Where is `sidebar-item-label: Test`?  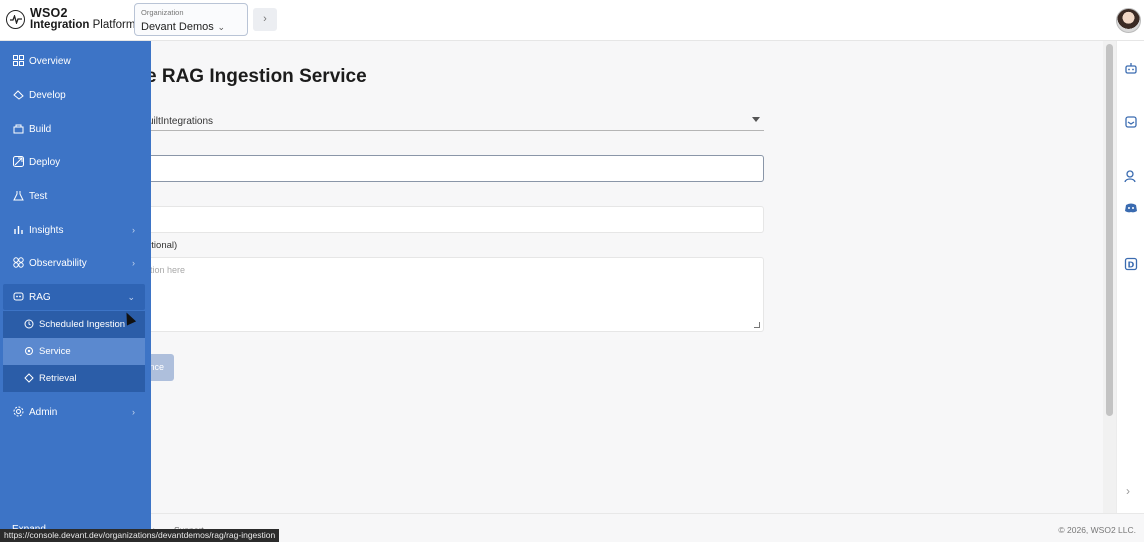
sidebar-item-label: Test is located at coordinates (38, 196).